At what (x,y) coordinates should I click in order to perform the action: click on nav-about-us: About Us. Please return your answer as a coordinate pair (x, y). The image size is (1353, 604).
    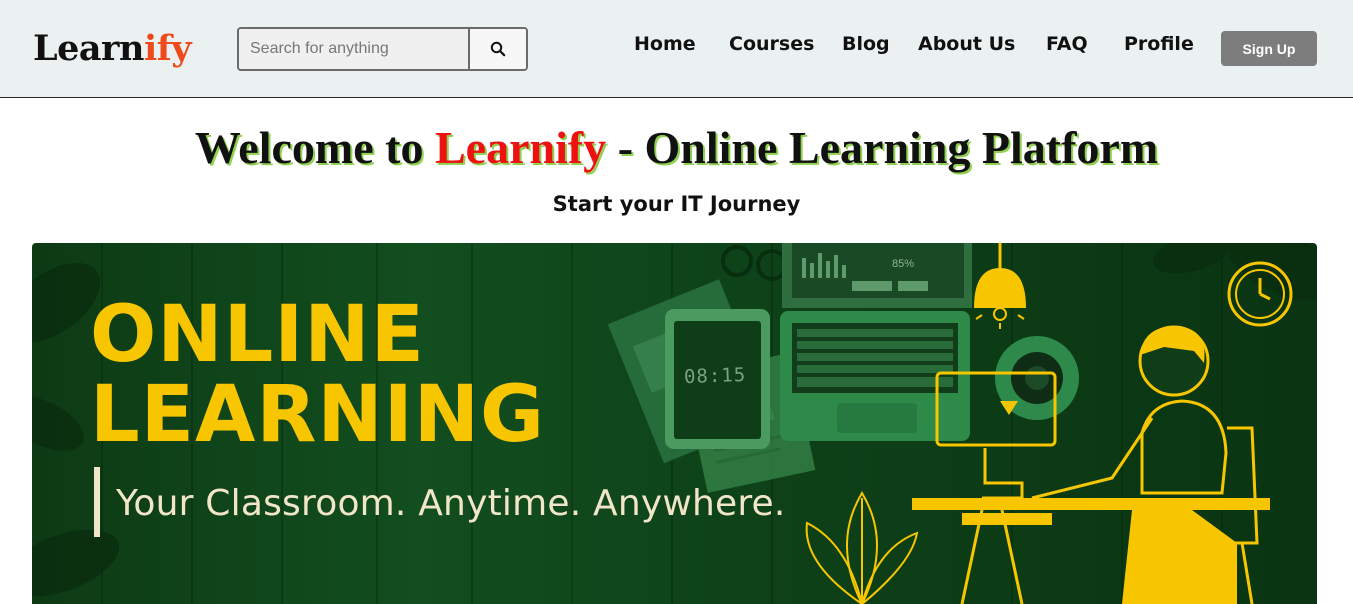
    Looking at the image, I should click on (966, 44).